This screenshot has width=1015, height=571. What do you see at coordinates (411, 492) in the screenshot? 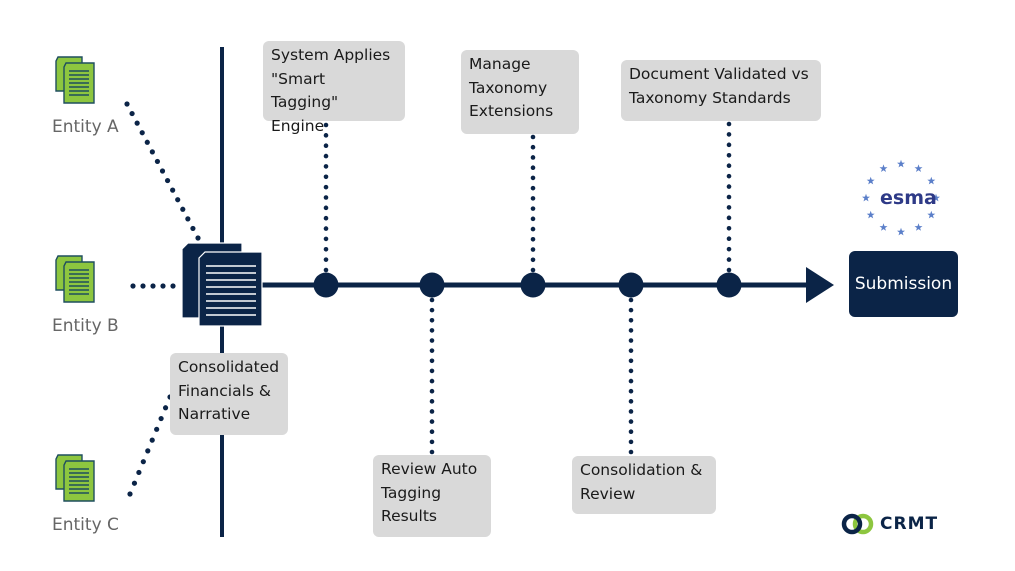
I see `step-line: Tagging` at bounding box center [411, 492].